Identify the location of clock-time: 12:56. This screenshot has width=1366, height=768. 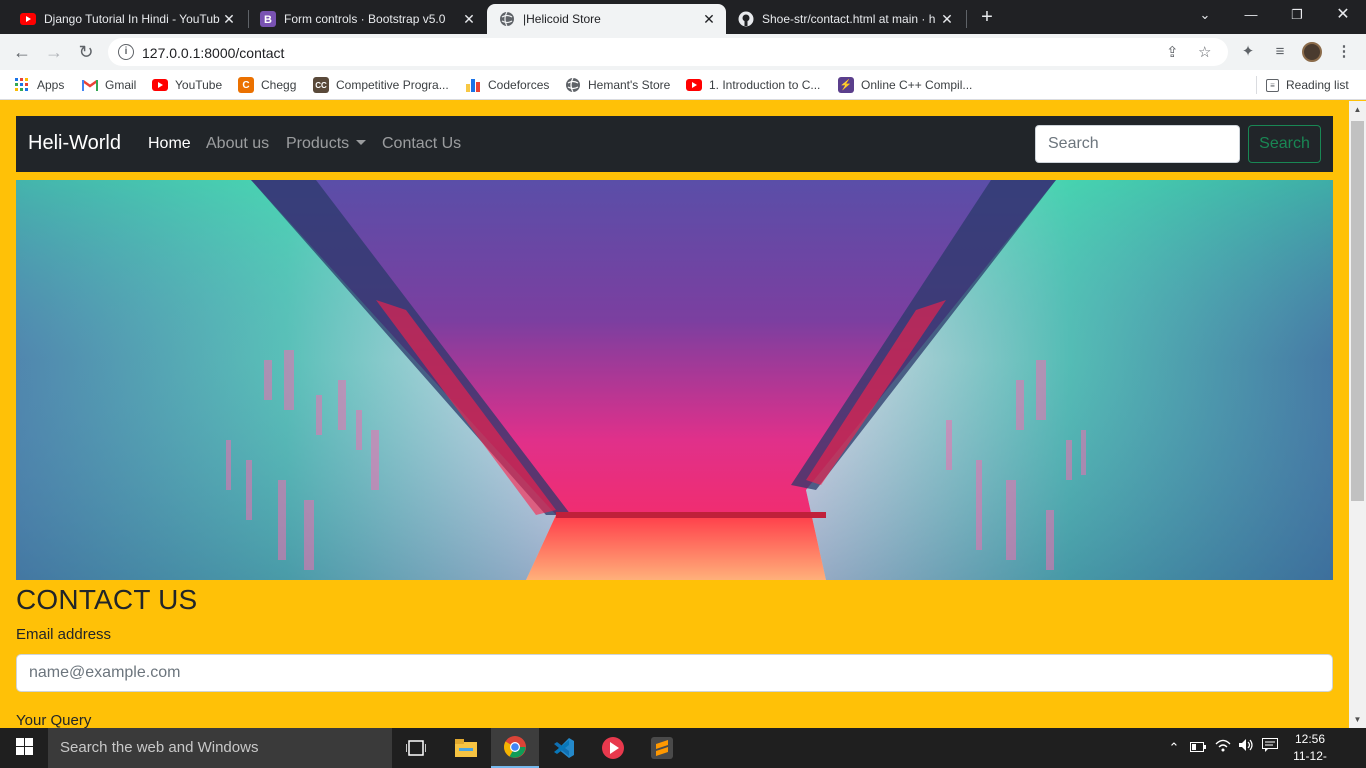
(1310, 739).